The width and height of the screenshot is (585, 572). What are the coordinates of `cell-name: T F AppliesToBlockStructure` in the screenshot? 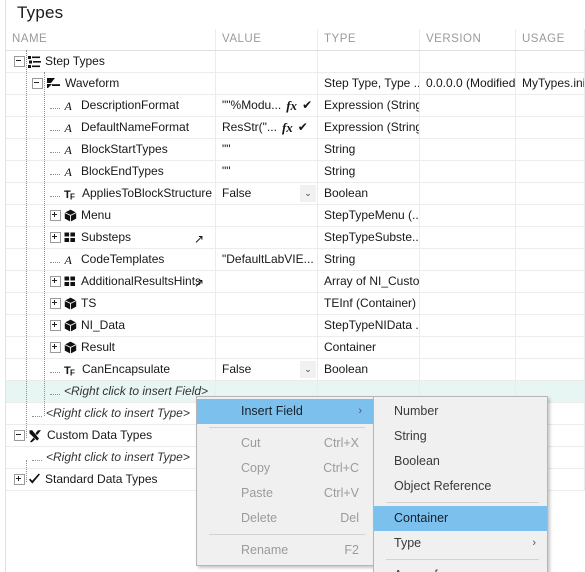 It's located at (111, 193).